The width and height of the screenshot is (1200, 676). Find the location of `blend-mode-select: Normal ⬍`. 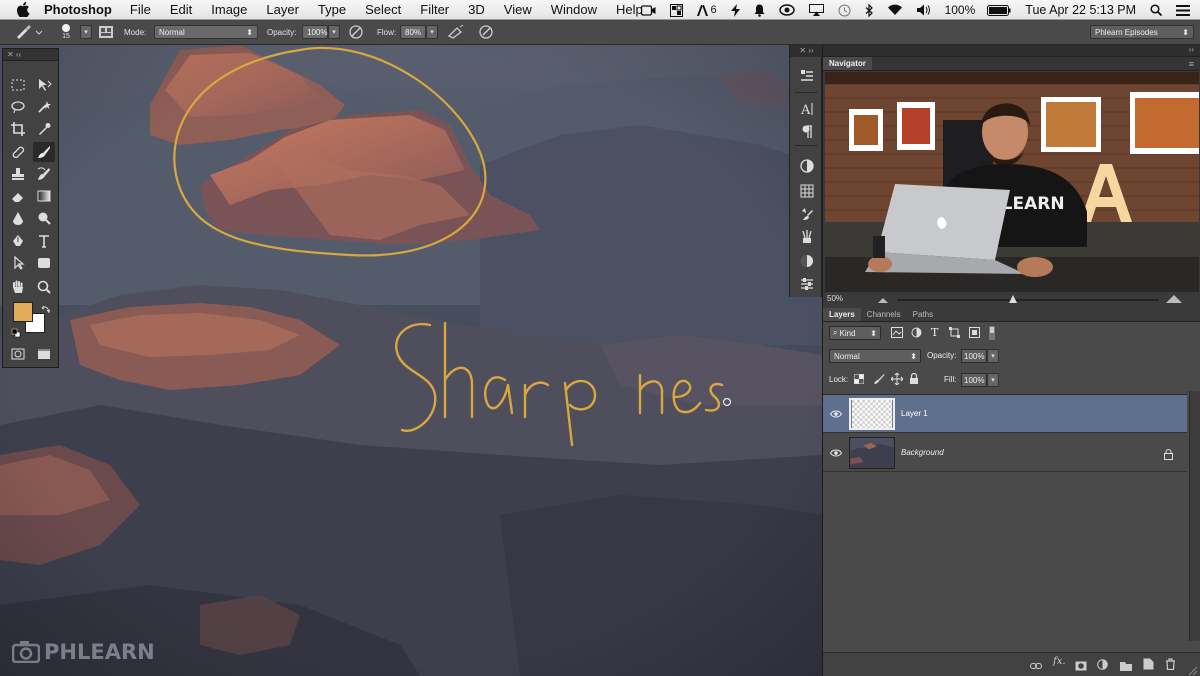

blend-mode-select: Normal ⬍ is located at coordinates (875, 356).